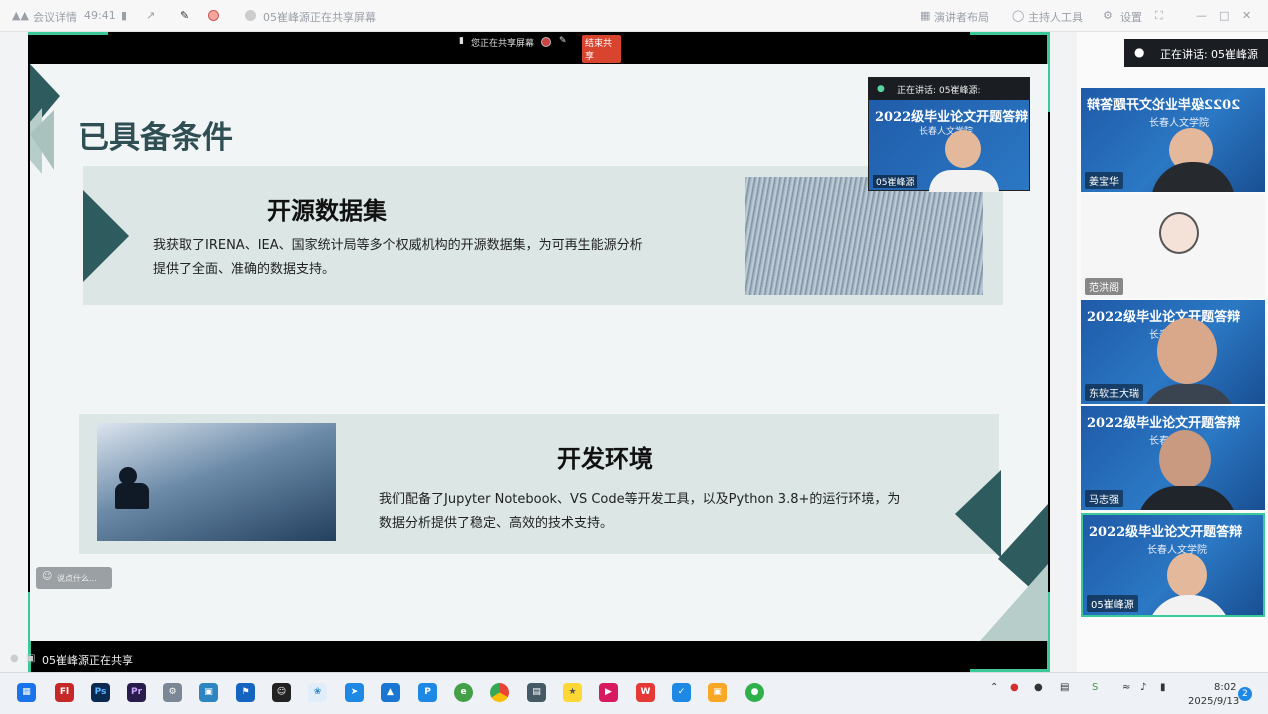 This screenshot has height=714, width=1268. What do you see at coordinates (1163, 687) in the screenshot?
I see `battery-icon: ▮` at bounding box center [1163, 687].